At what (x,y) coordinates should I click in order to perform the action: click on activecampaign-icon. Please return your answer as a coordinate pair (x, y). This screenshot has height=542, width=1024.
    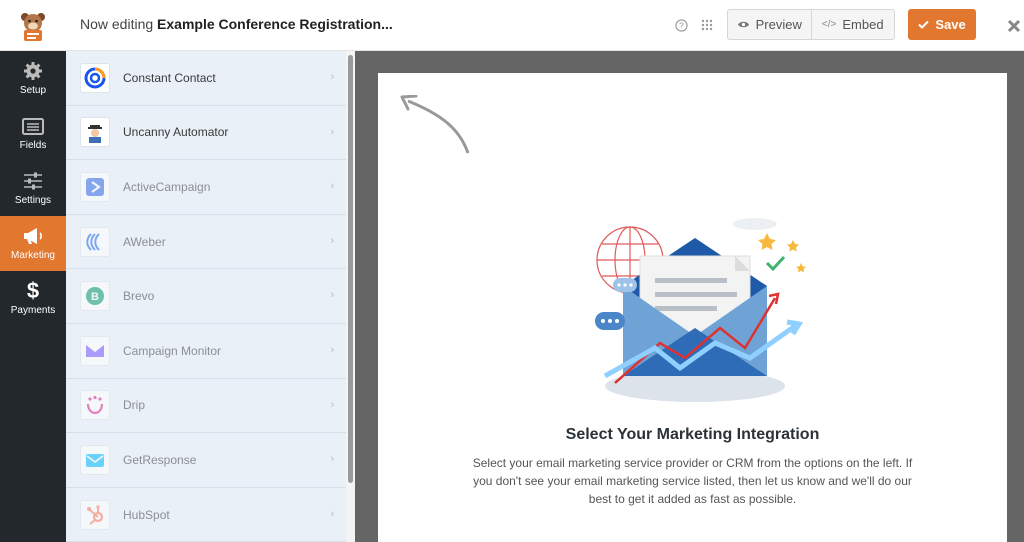
    Looking at the image, I should click on (95, 186).